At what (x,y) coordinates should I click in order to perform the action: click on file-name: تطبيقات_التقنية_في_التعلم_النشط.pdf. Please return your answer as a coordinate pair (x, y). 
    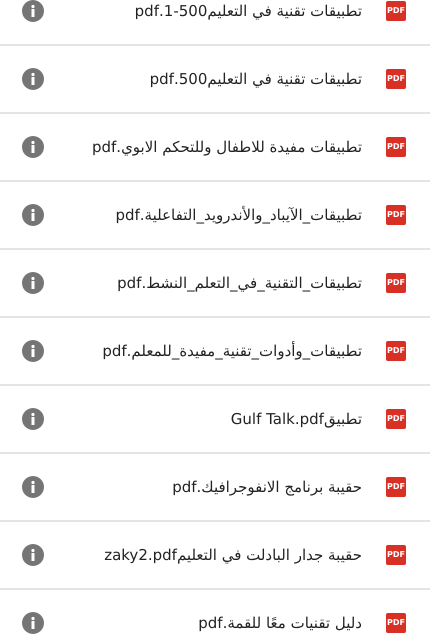
    Looking at the image, I should click on (239, 283).